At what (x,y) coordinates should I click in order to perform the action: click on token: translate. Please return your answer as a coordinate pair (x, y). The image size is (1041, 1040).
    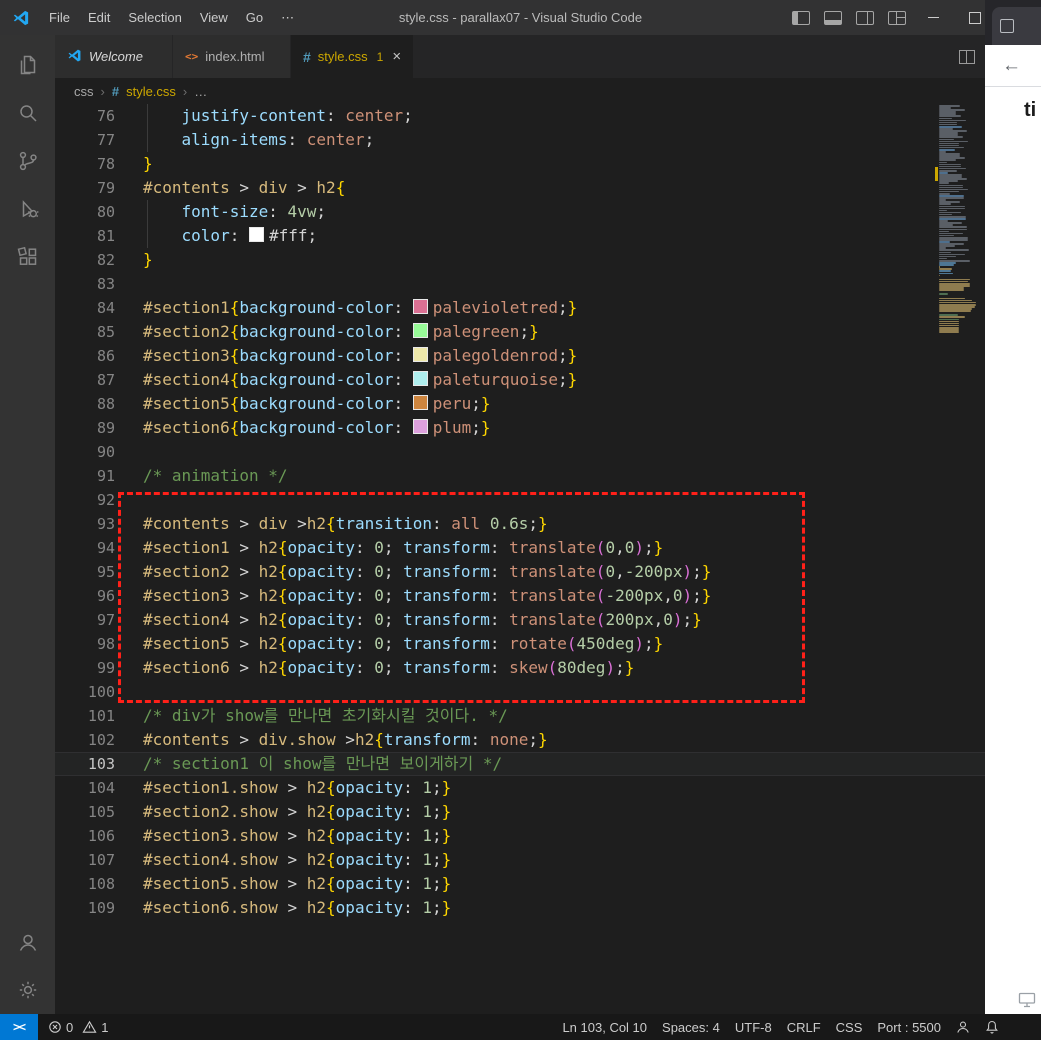
    Looking at the image, I should click on (552, 571).